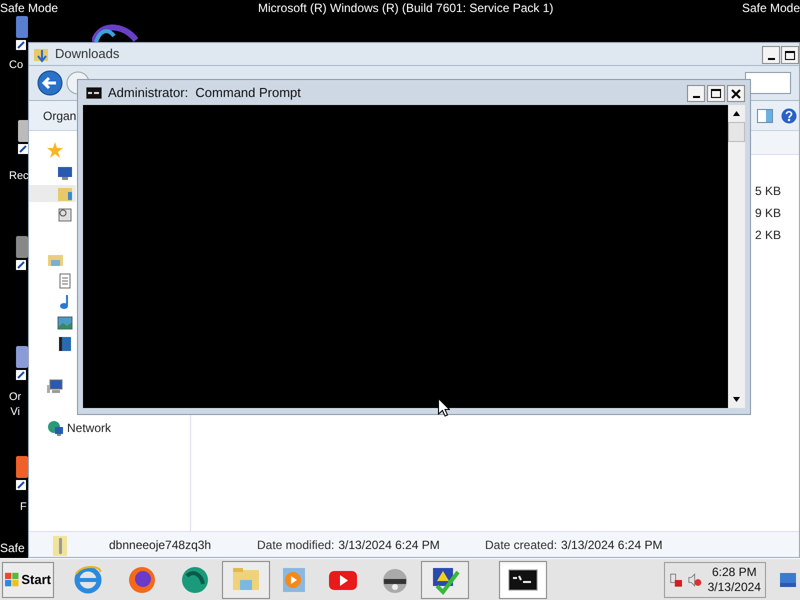 This screenshot has height=600, width=800. Describe the element at coordinates (59, 115) in the screenshot. I see `organize-menu: Organ` at that location.